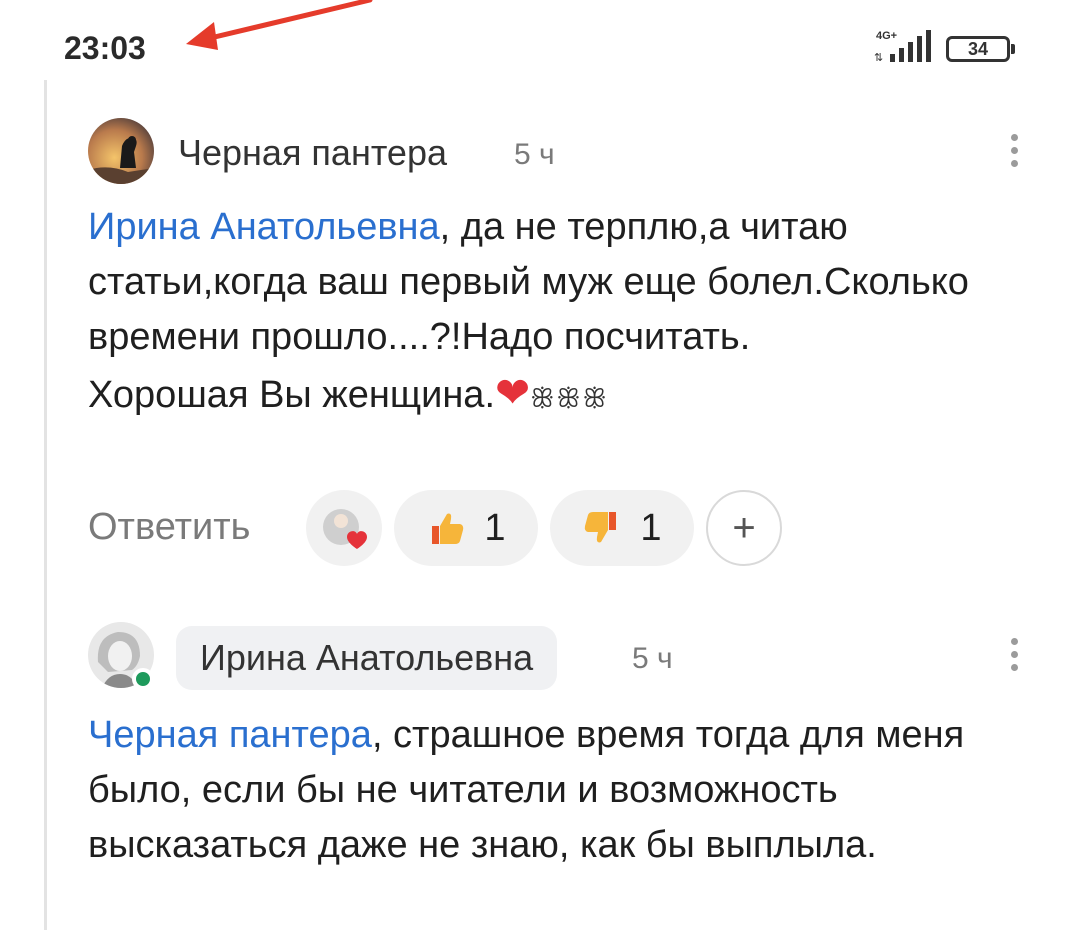 This screenshot has width=1080, height=930. Describe the element at coordinates (902, 47) in the screenshot. I see `signal-icon: ⇅` at that location.